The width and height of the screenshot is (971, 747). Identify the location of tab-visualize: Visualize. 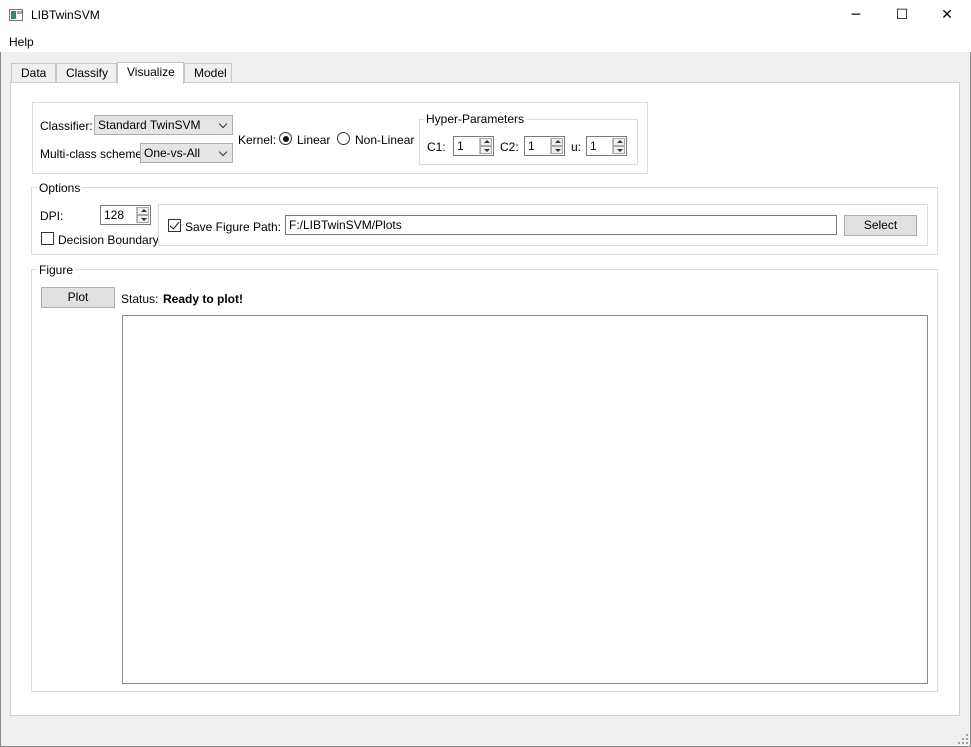
(150, 73).